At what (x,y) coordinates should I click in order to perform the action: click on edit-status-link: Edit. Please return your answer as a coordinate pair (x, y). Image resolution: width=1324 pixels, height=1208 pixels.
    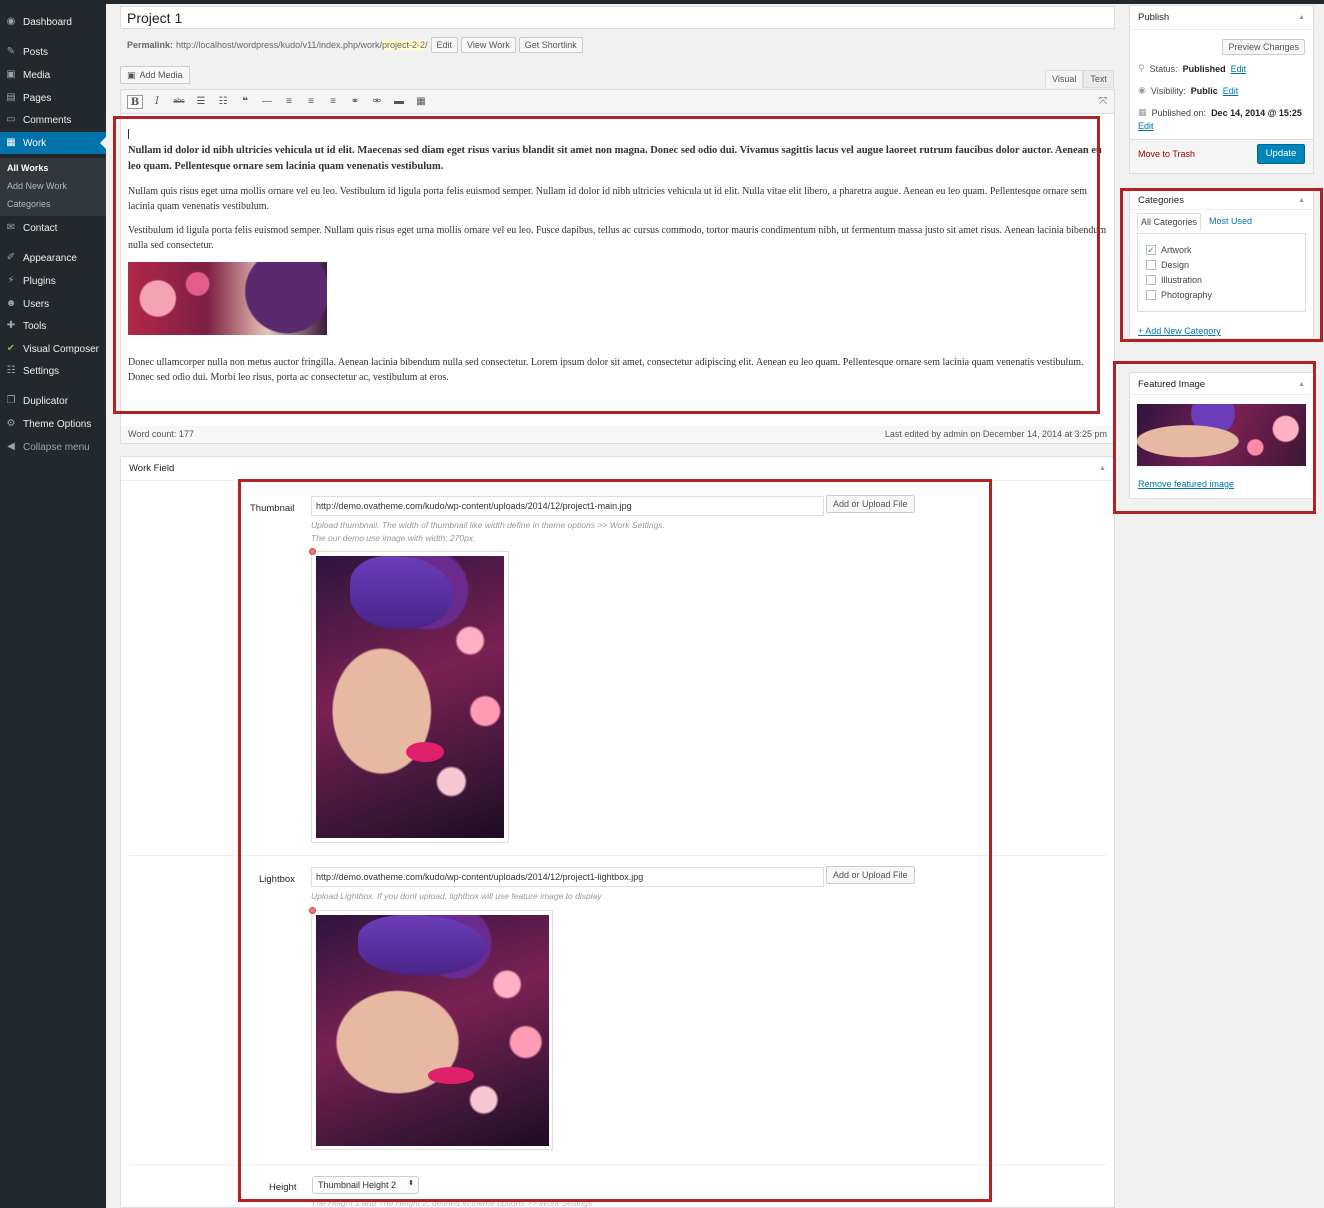
    Looking at the image, I should click on (1239, 69).